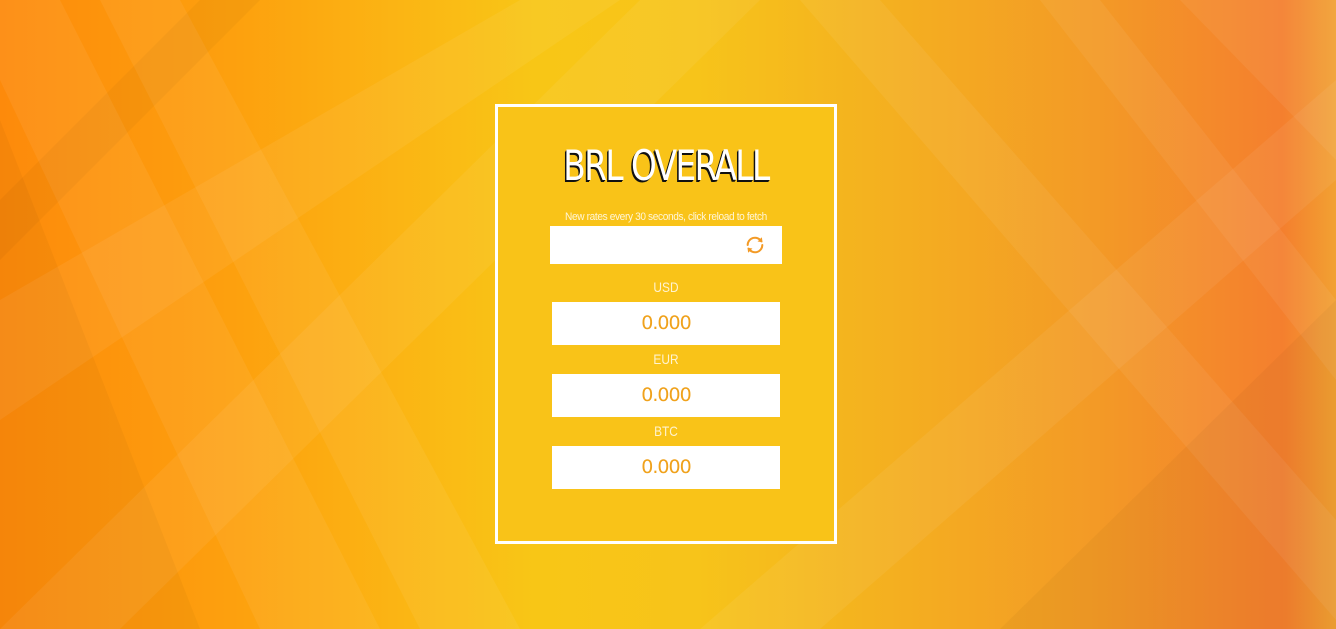 Image resolution: width=1336 pixels, height=629 pixels. I want to click on reload-button, so click(755, 245).